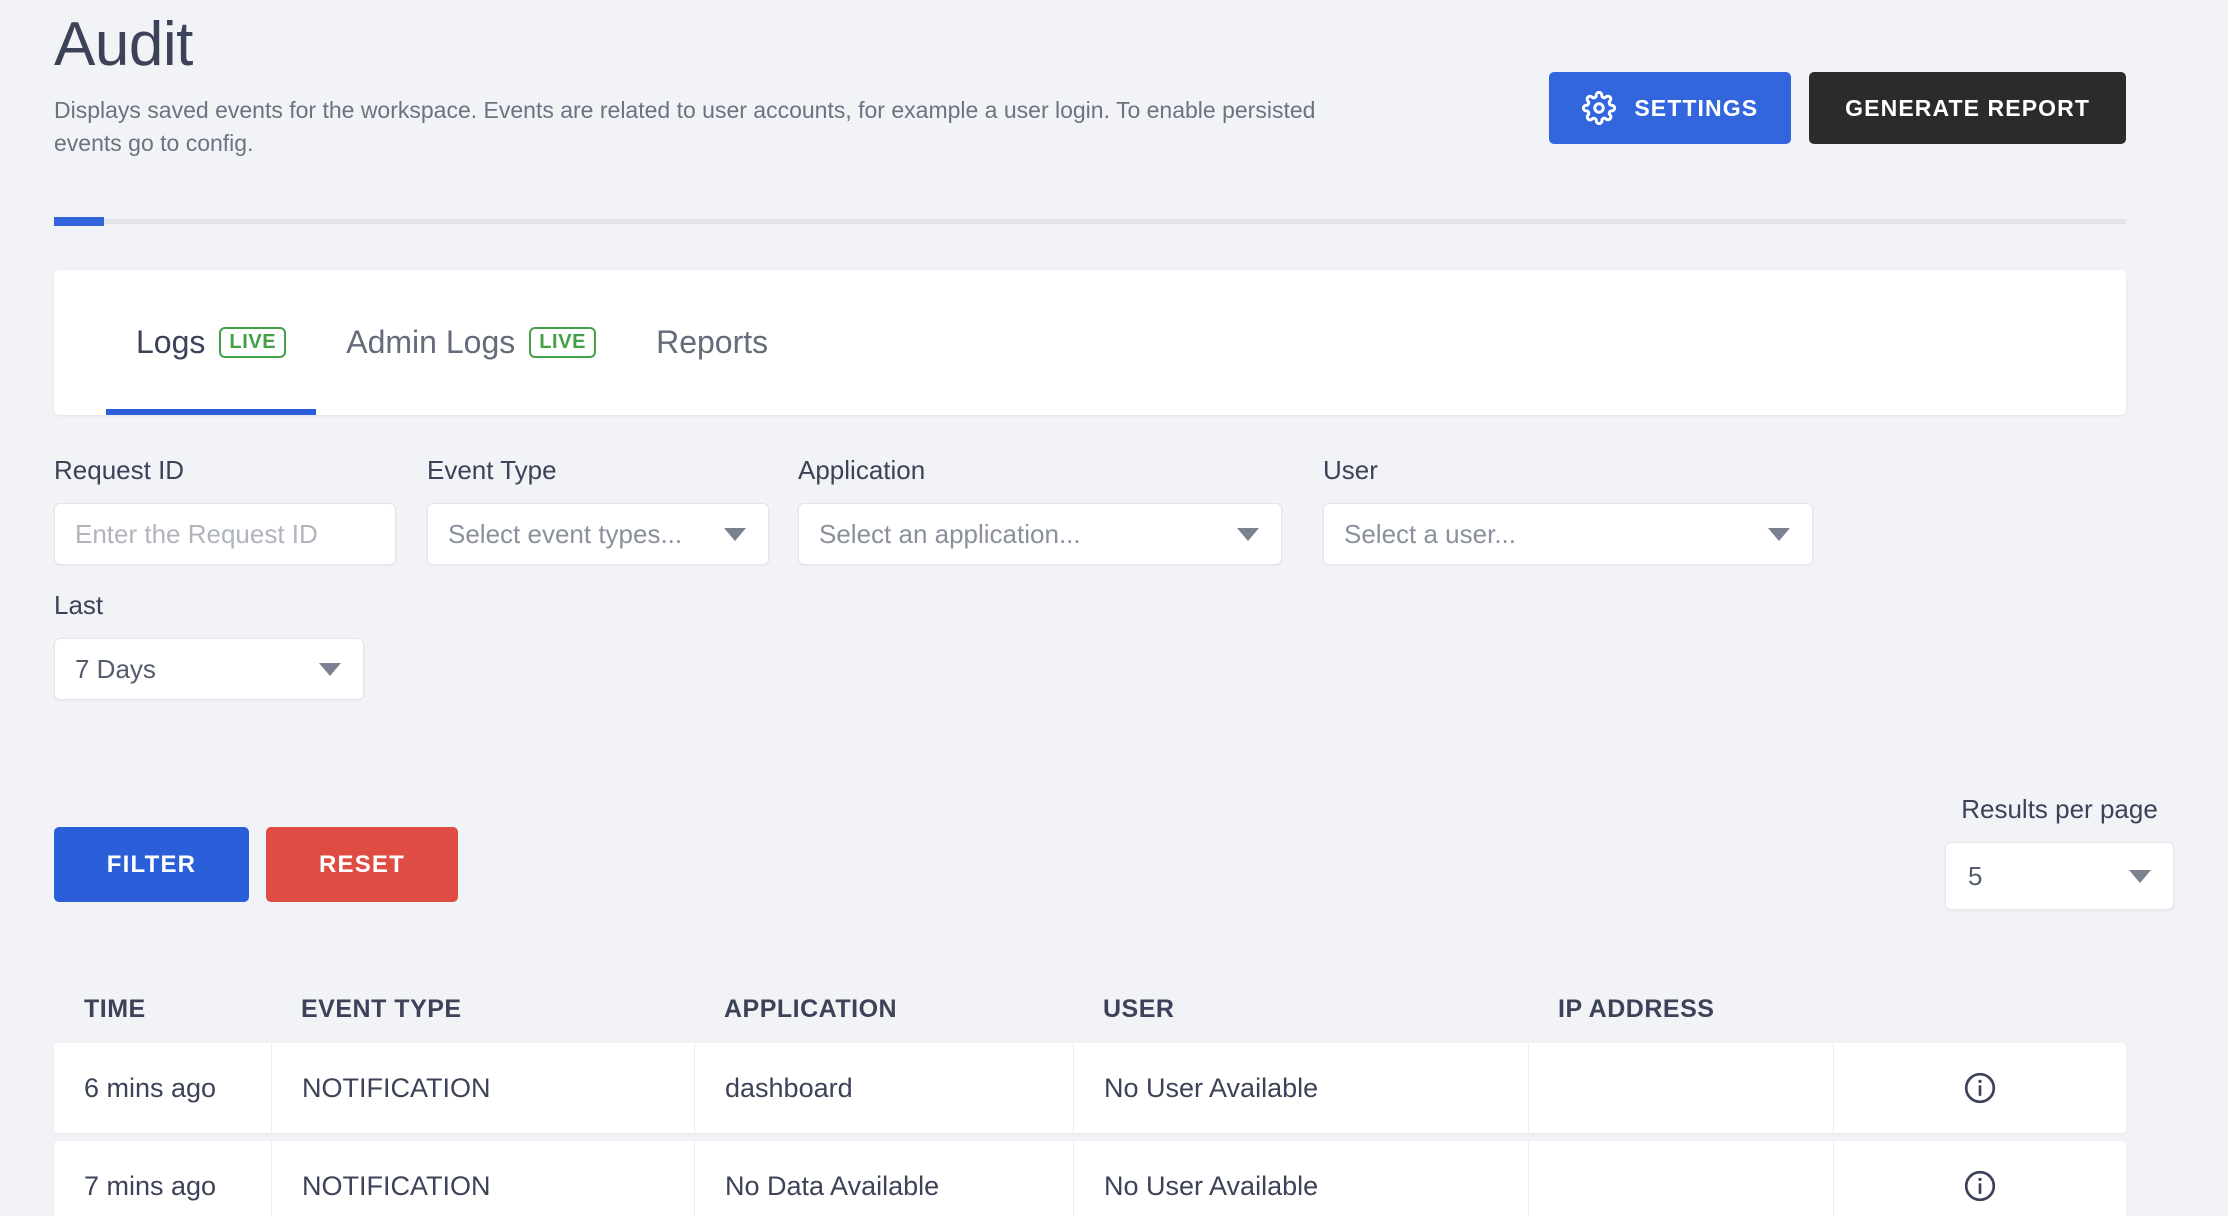 This screenshot has height=1216, width=2228. I want to click on tab-admin-logs-label: Admin Logs, so click(431, 342).